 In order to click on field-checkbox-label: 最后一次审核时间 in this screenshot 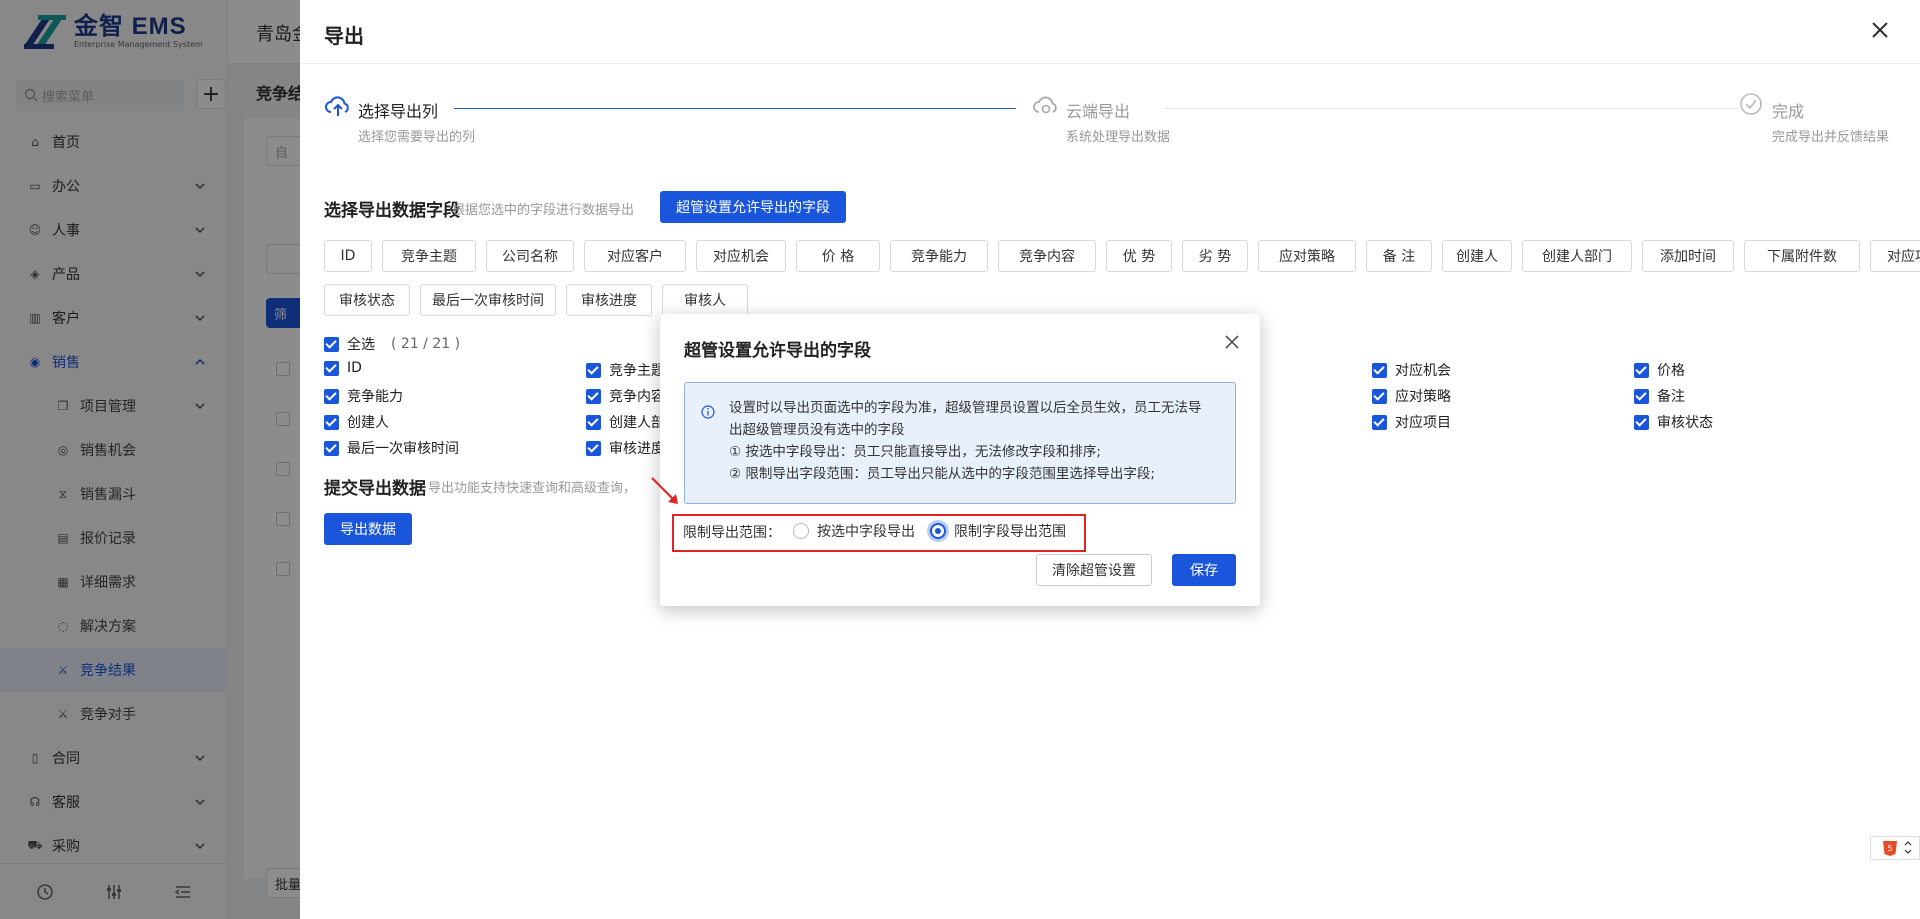, I will do `click(403, 449)`.